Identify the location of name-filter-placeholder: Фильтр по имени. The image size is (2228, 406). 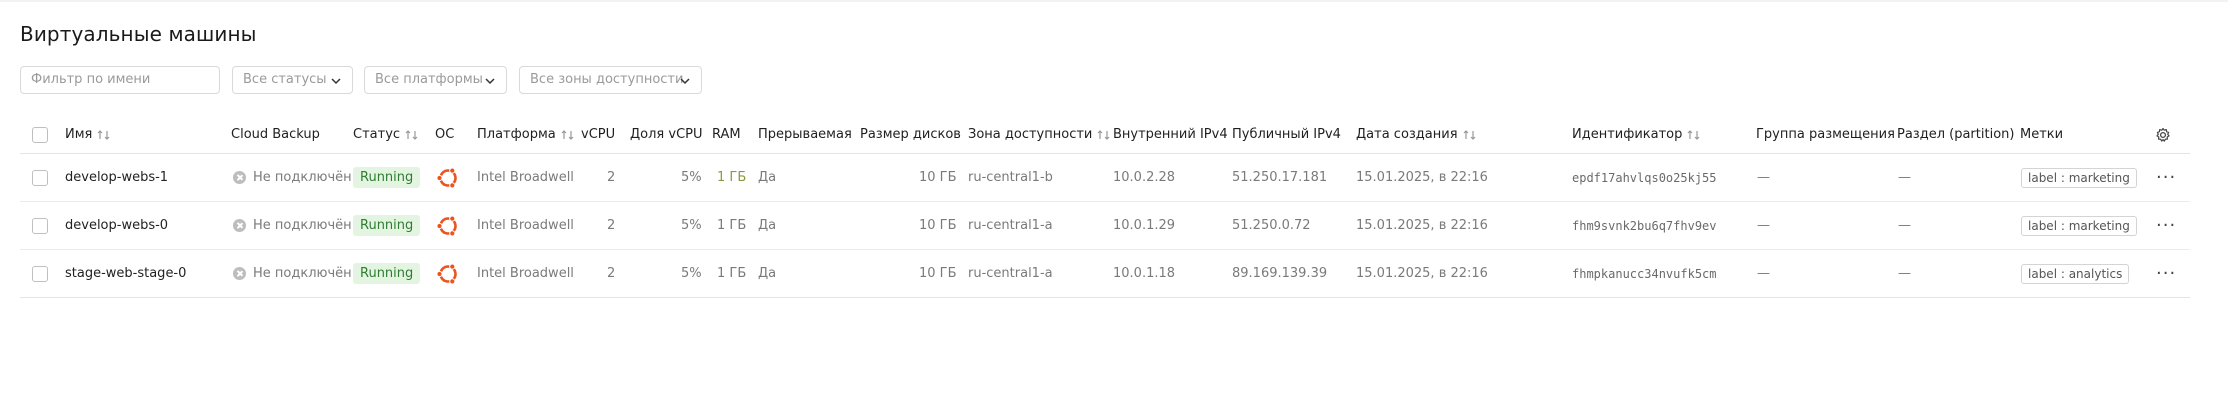
(91, 79).